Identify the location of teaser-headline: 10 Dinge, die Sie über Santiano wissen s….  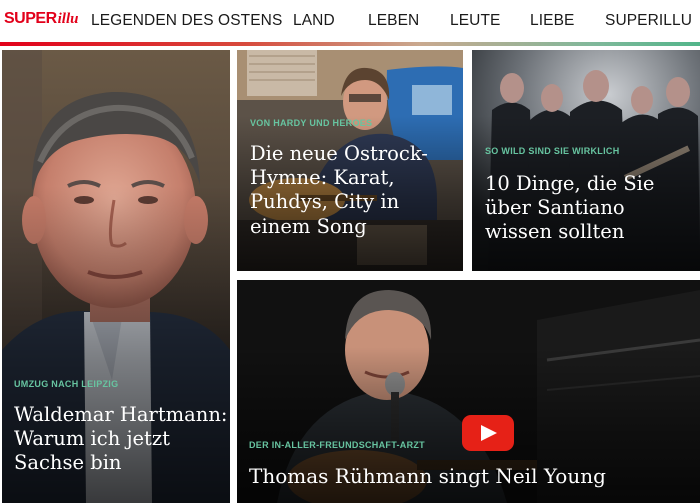
(590, 208).